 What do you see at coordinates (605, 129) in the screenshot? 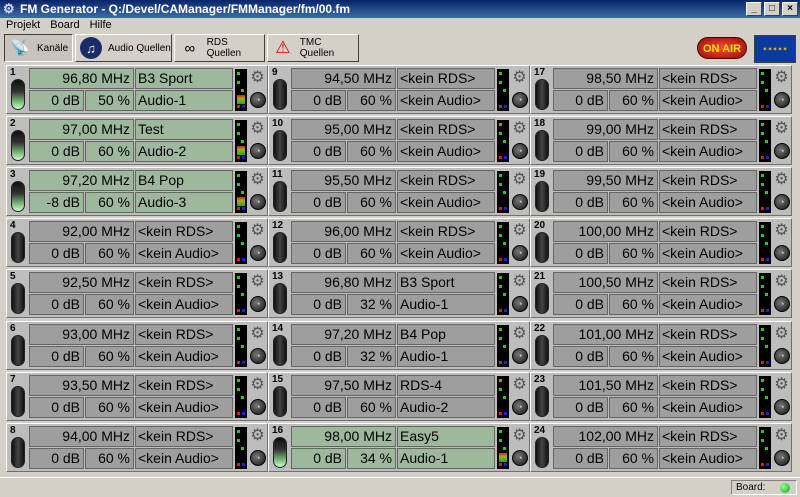
I see `frequency-field: 99,00 MHz` at bounding box center [605, 129].